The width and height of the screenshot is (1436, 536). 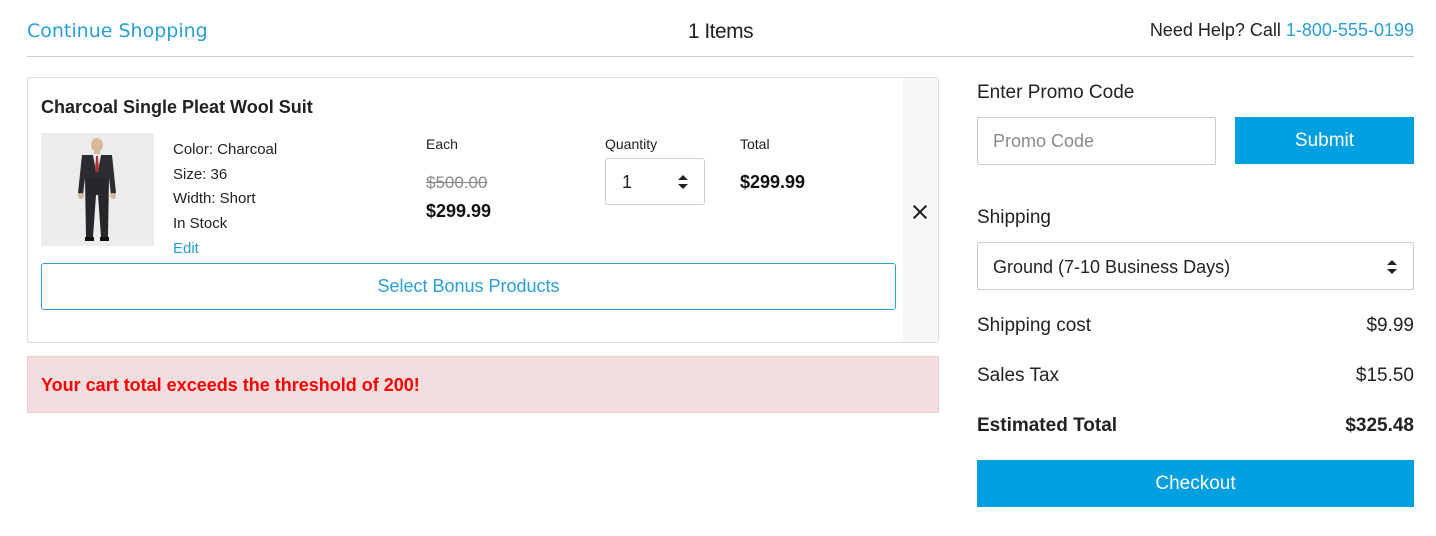 What do you see at coordinates (186, 248) in the screenshot?
I see `edit-product-link: Edit` at bounding box center [186, 248].